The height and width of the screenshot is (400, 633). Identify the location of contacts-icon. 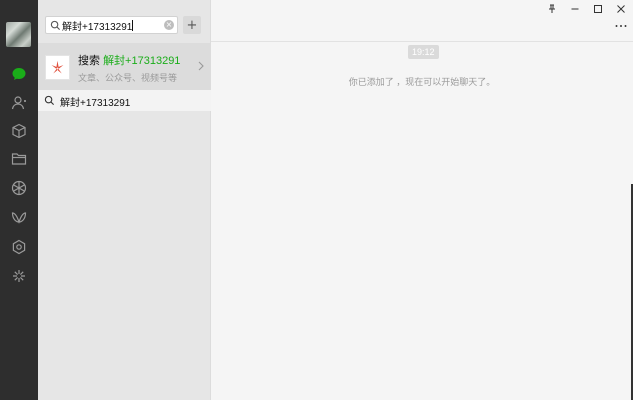
(19, 103).